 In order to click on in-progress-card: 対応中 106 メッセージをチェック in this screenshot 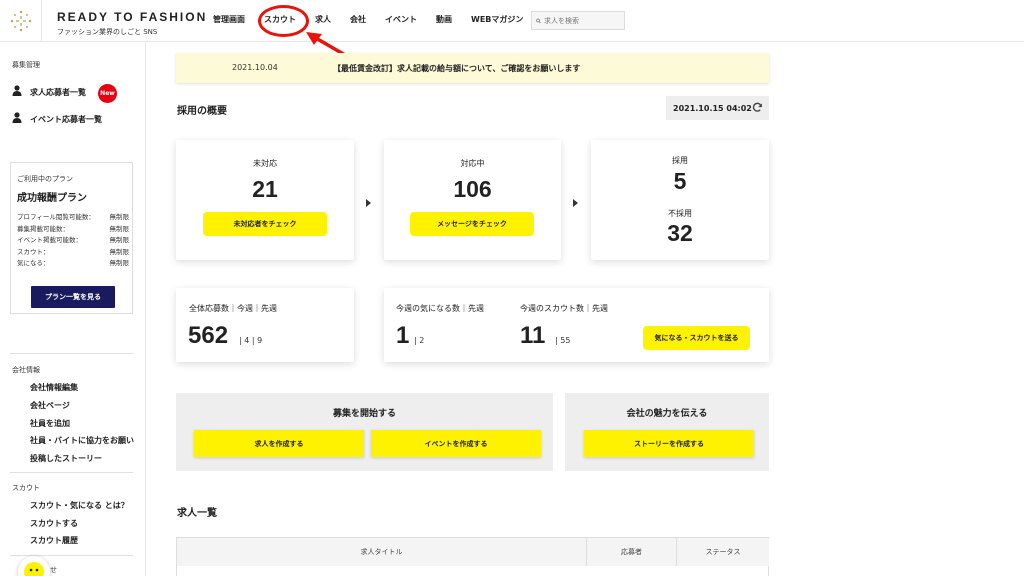, I will do `click(472, 200)`.